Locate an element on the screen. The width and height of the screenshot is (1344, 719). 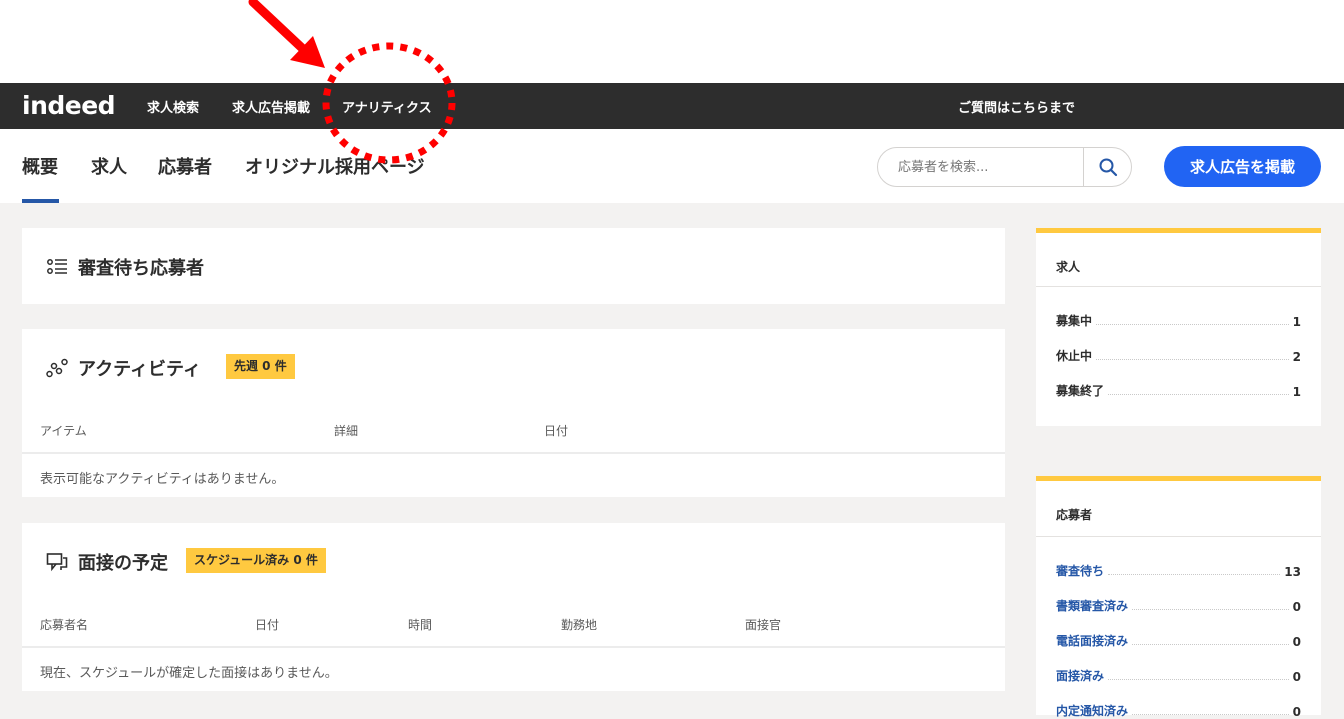
interview-col-date: 日付 is located at coordinates (267, 625).